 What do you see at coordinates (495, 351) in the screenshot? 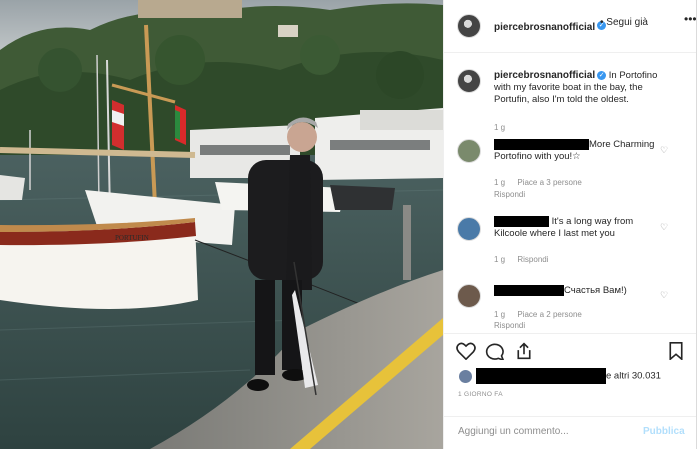
I see `comment-icon` at bounding box center [495, 351].